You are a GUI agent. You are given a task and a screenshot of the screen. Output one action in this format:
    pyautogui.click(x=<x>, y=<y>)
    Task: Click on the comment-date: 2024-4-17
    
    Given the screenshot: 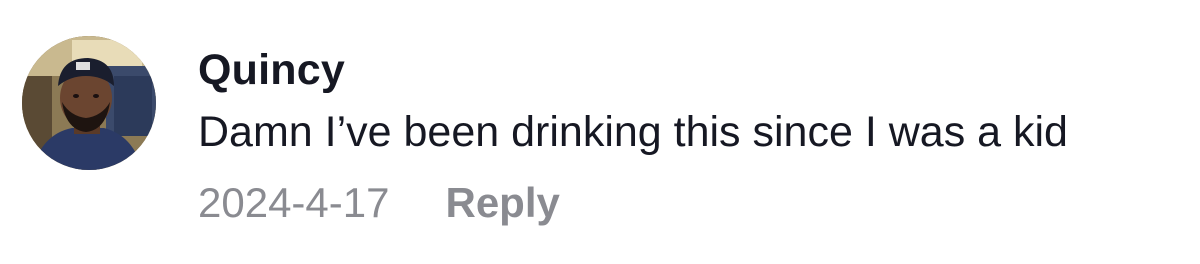 What is the action you would take?
    pyautogui.click(x=294, y=202)
    